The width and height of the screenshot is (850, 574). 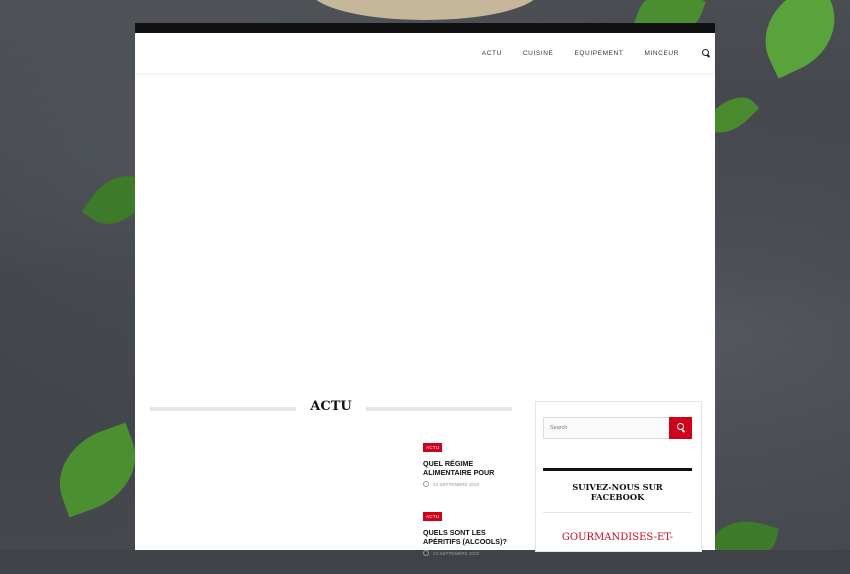 I want to click on facebook-page-link: GOURMANDISES-ET-, so click(x=617, y=537).